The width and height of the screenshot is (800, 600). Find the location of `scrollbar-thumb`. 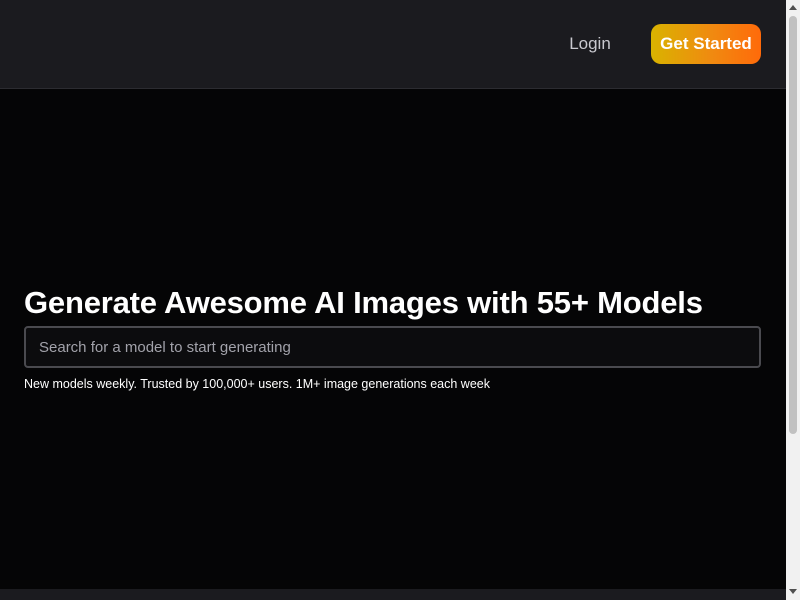

scrollbar-thumb is located at coordinates (793, 225).